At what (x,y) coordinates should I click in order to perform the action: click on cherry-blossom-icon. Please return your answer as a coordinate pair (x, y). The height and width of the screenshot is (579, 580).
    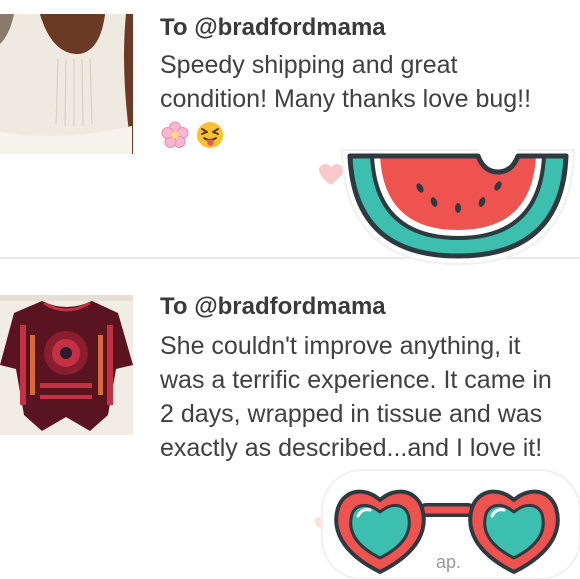
    Looking at the image, I should click on (175, 134).